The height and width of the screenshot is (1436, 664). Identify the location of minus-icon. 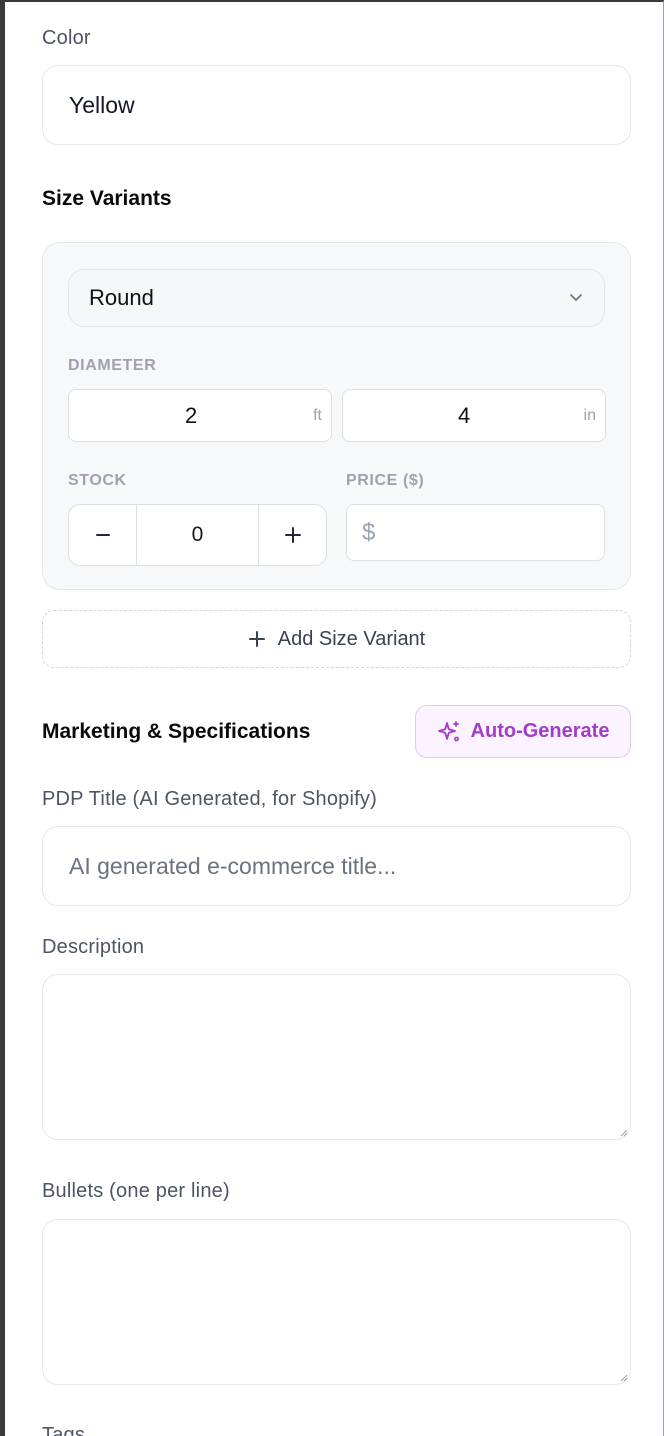
(102, 535).